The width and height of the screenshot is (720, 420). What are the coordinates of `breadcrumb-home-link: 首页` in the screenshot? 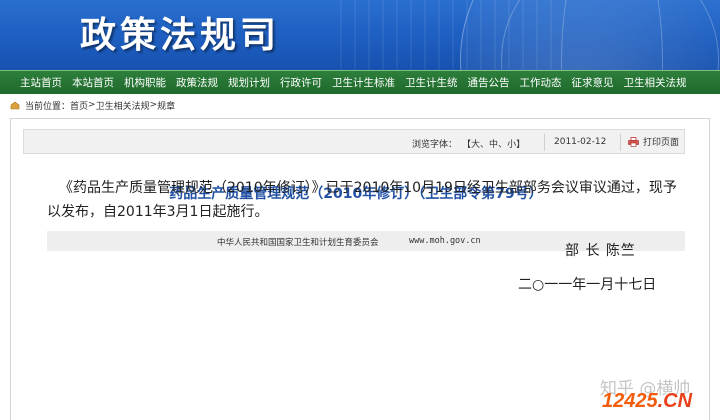 It's located at (79, 105).